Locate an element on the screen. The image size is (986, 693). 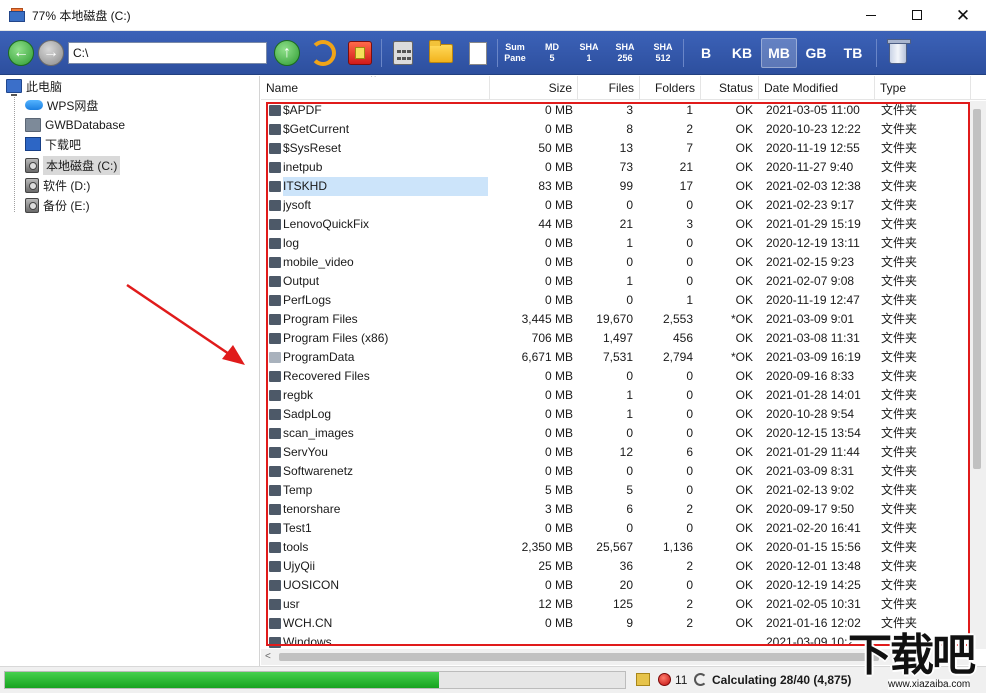
close-button: ✕ is located at coordinates (963, 15).